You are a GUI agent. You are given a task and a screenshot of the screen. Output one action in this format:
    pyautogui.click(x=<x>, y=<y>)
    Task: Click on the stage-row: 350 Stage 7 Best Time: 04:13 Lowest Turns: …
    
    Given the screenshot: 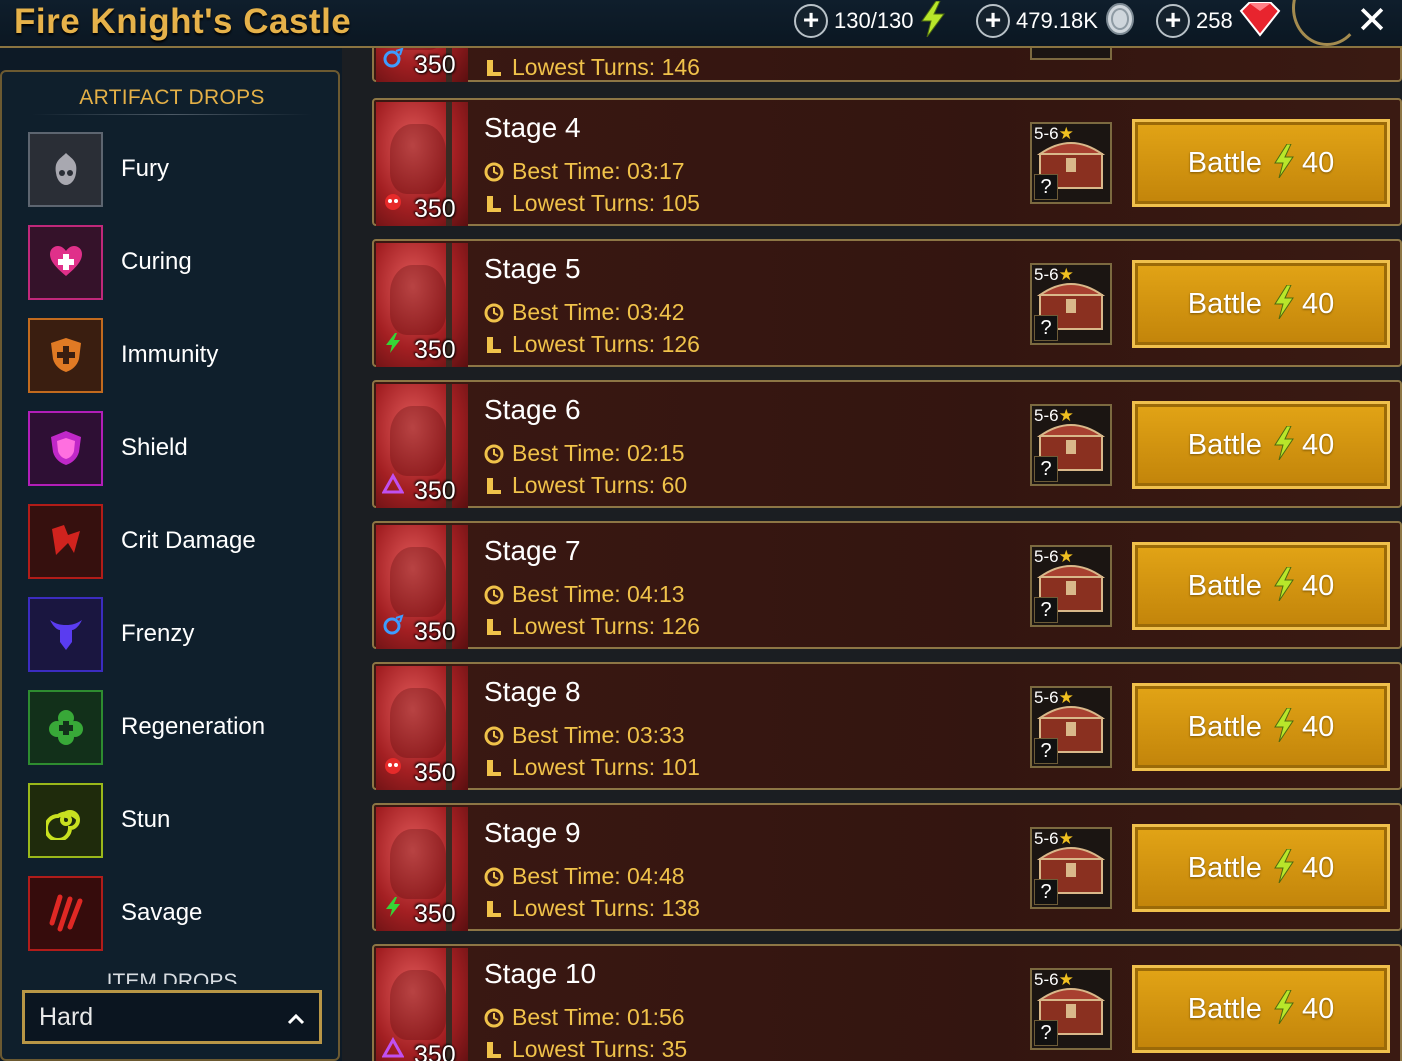 What is the action you would take?
    pyautogui.click(x=887, y=585)
    